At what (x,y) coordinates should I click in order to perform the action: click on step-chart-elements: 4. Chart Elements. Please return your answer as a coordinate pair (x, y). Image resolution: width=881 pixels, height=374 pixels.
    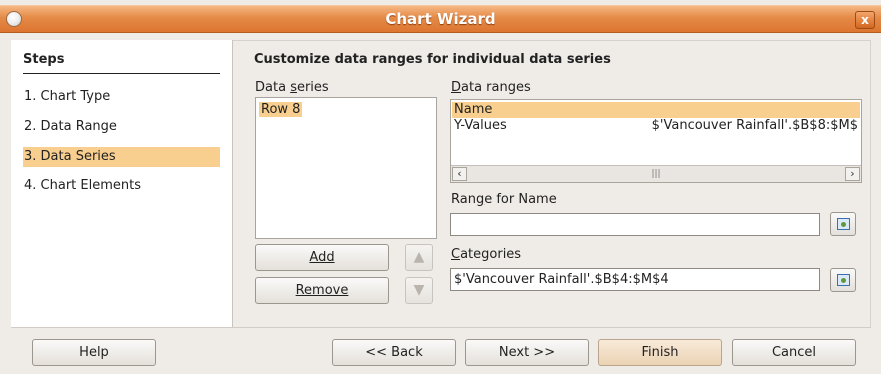
    Looking at the image, I should click on (121, 186).